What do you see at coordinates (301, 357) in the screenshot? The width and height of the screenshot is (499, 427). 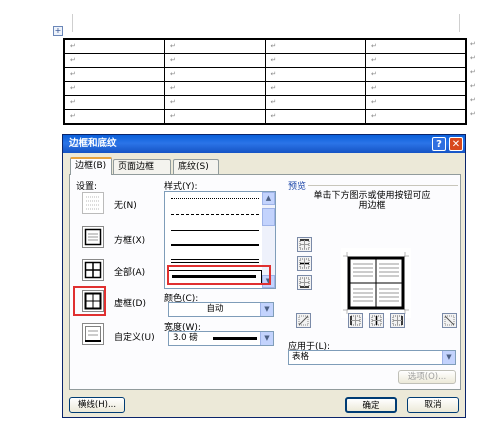 I see `apply-to-value: 表格` at bounding box center [301, 357].